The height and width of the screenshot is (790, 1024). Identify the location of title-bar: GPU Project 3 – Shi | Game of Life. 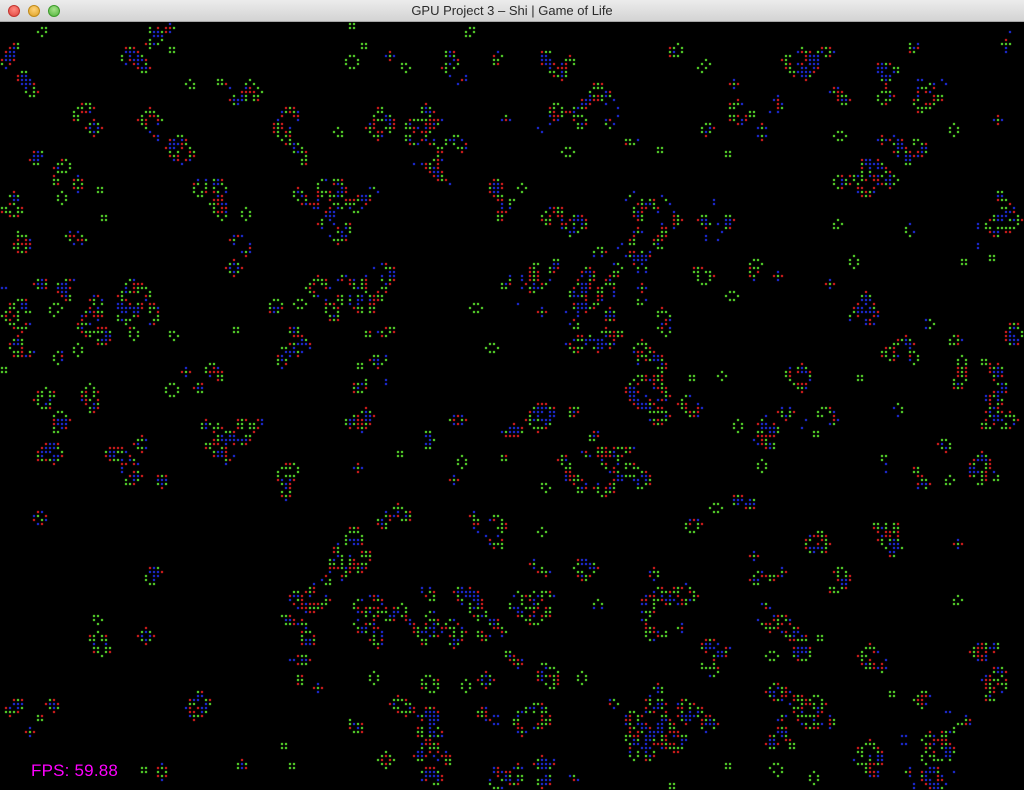
(512, 11).